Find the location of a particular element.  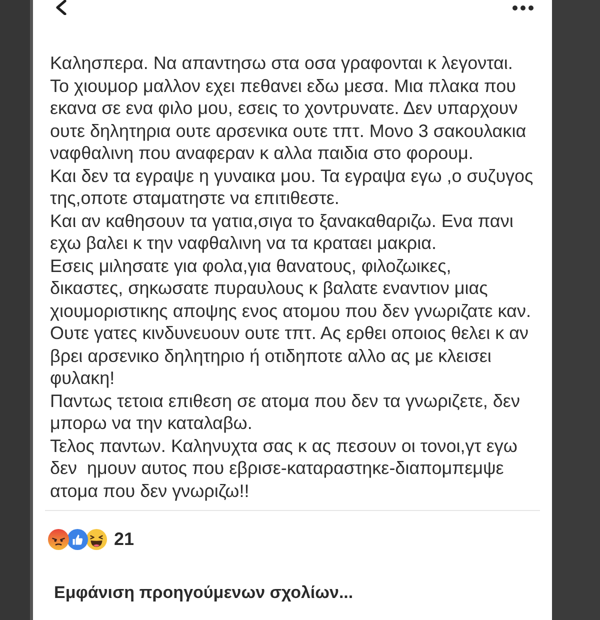

angry-face-icon is located at coordinates (58, 539).